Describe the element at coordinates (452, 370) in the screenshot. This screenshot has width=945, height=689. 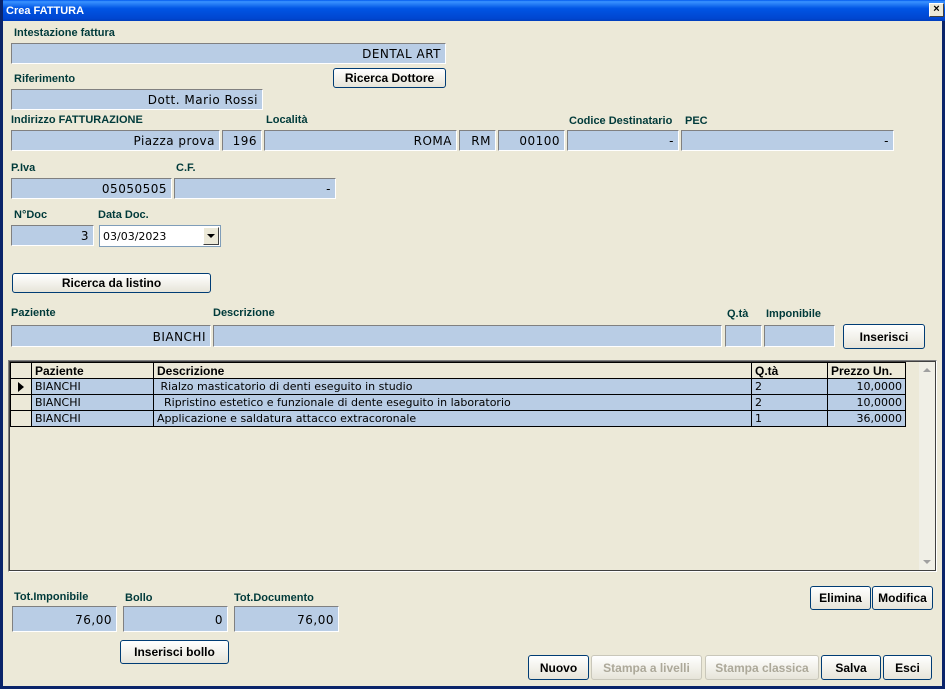
I see `column-header-descrizione: Descrizione` at that location.